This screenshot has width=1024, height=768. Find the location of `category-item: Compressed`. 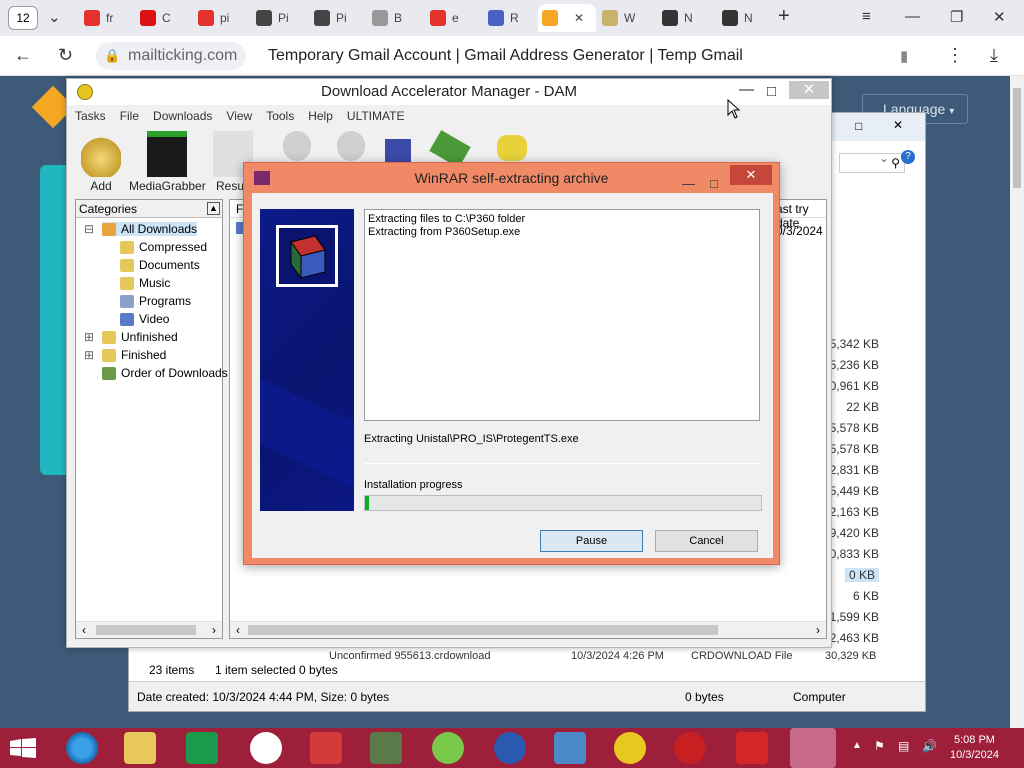

category-item: Compressed is located at coordinates (163, 247).